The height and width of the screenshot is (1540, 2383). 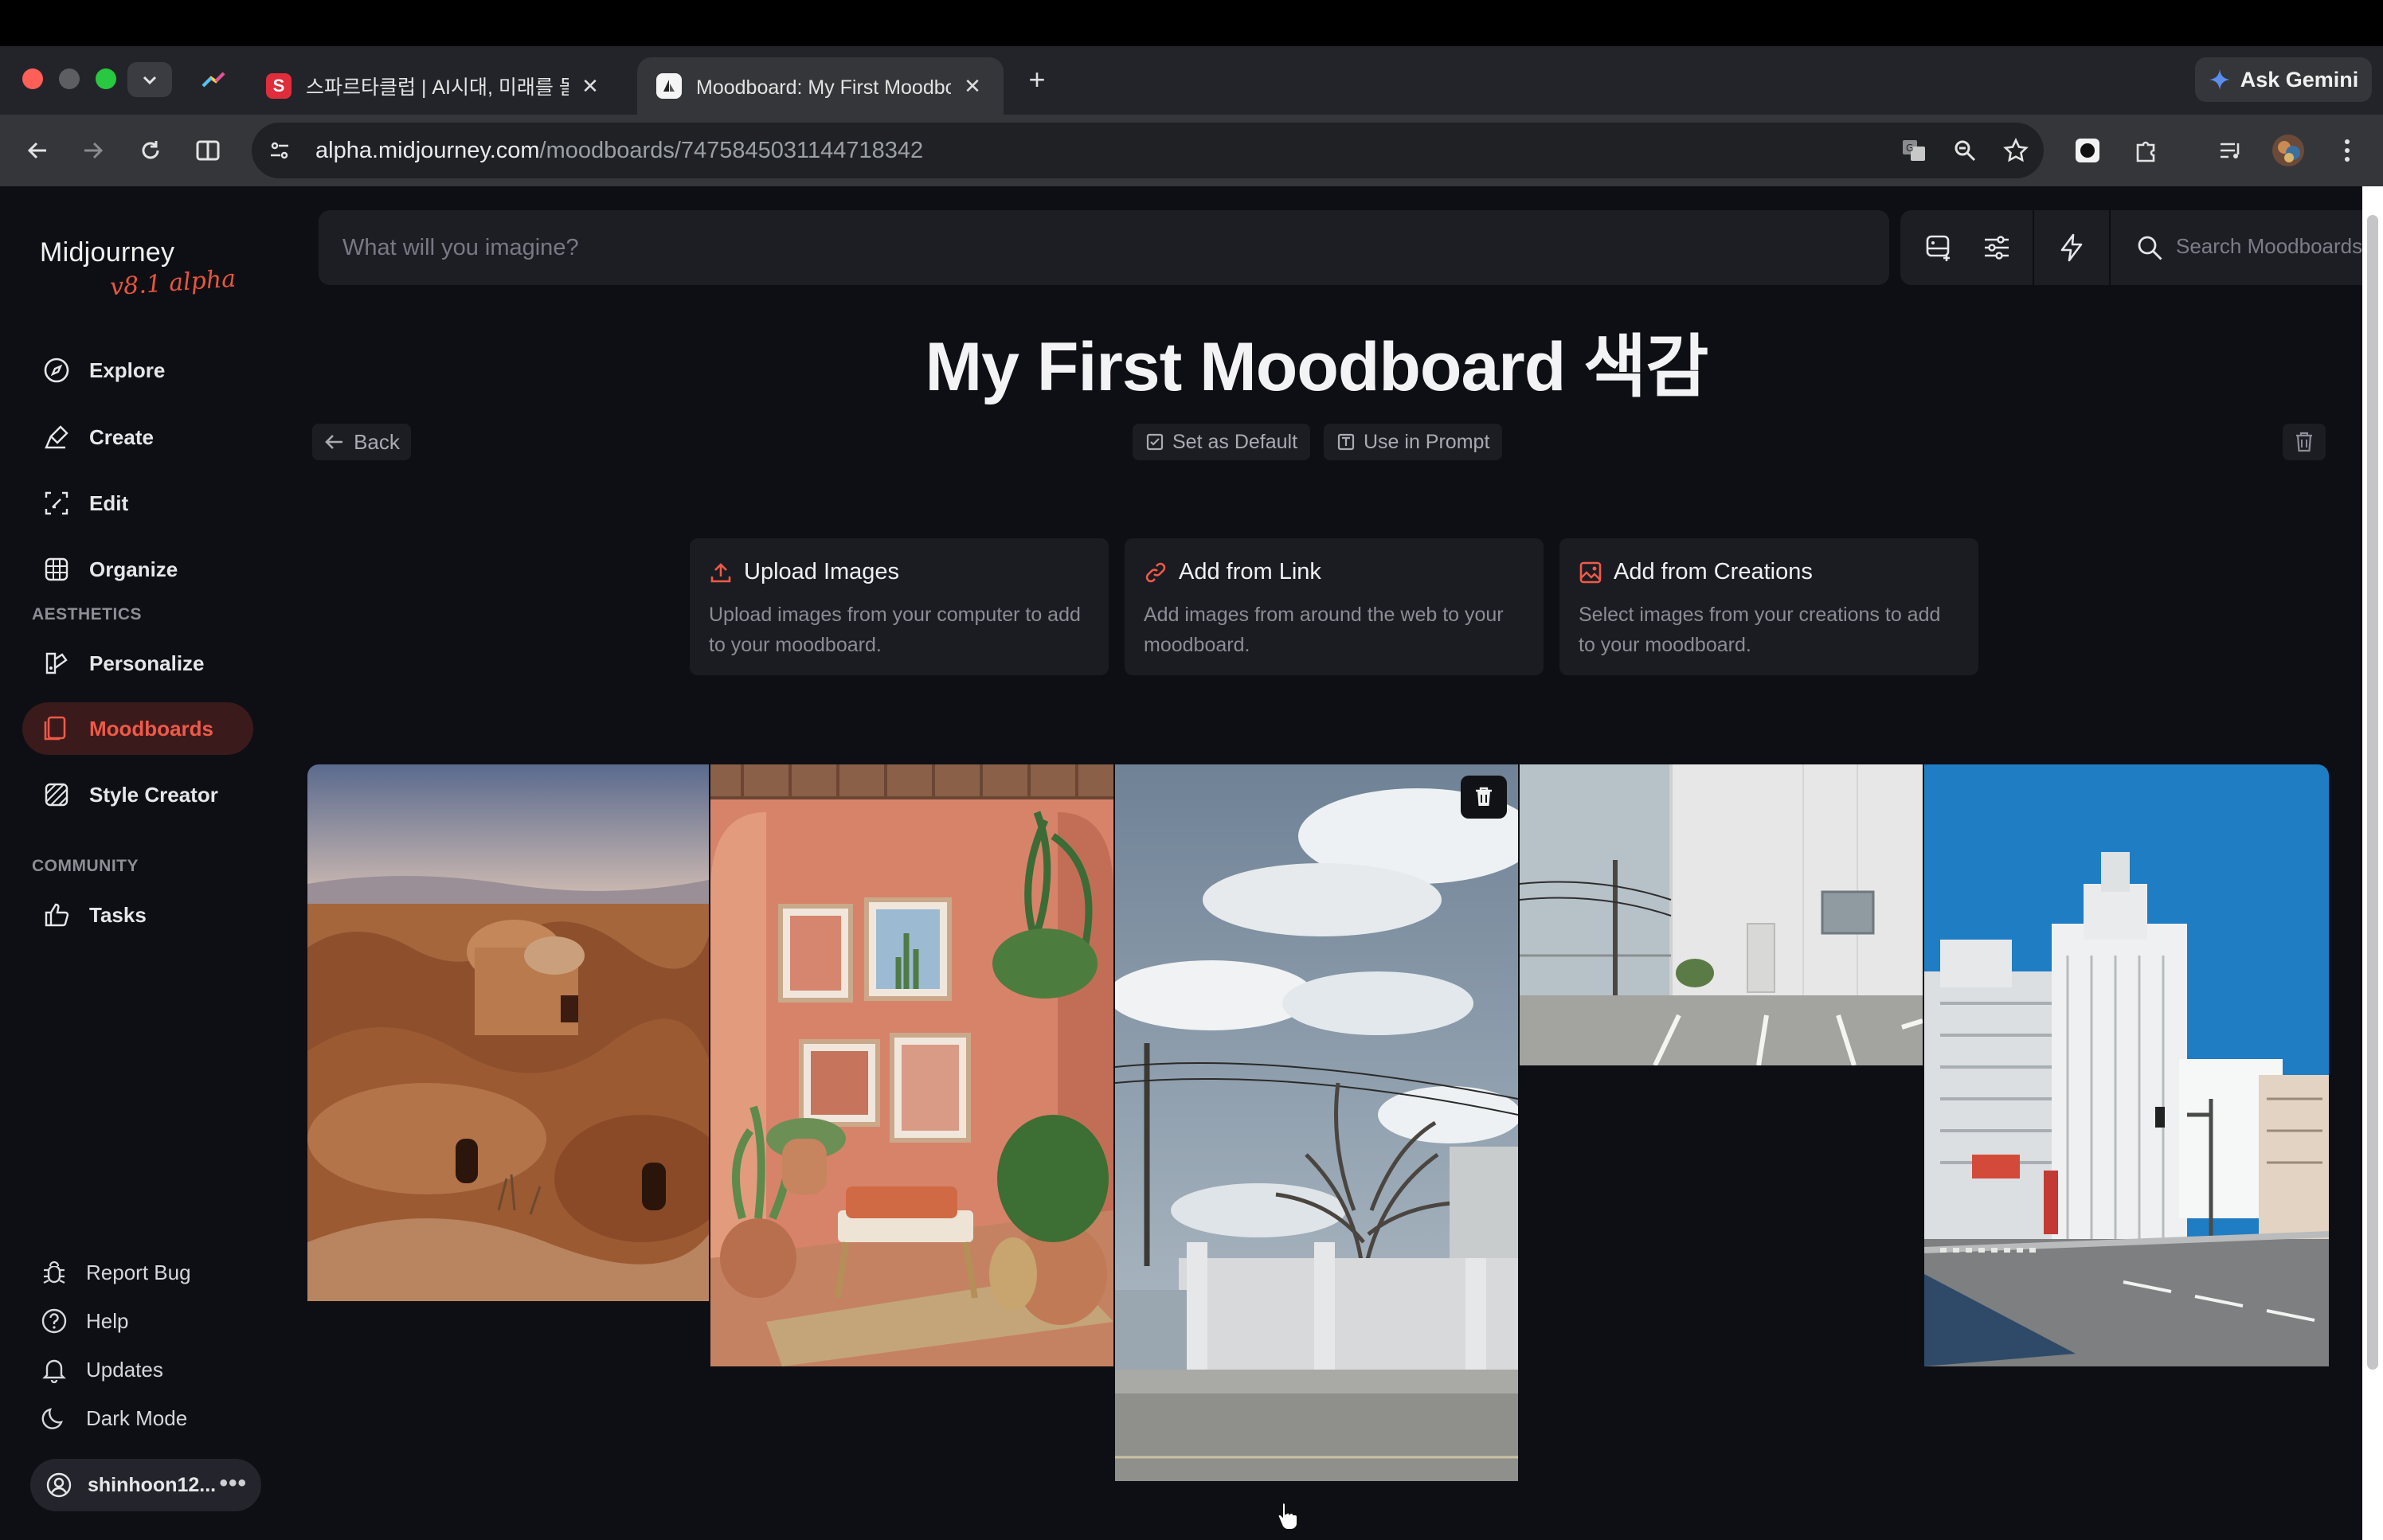 I want to click on tab-search-button, so click(x=149, y=79).